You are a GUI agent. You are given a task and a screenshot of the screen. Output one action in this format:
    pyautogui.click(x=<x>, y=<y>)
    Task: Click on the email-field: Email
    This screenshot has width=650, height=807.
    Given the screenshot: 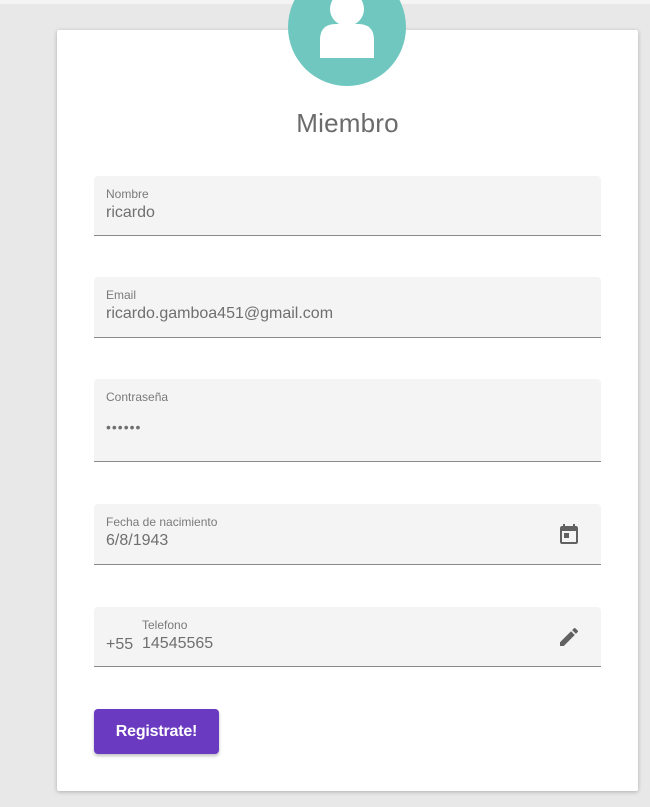 What is the action you would take?
    pyautogui.click(x=347, y=307)
    